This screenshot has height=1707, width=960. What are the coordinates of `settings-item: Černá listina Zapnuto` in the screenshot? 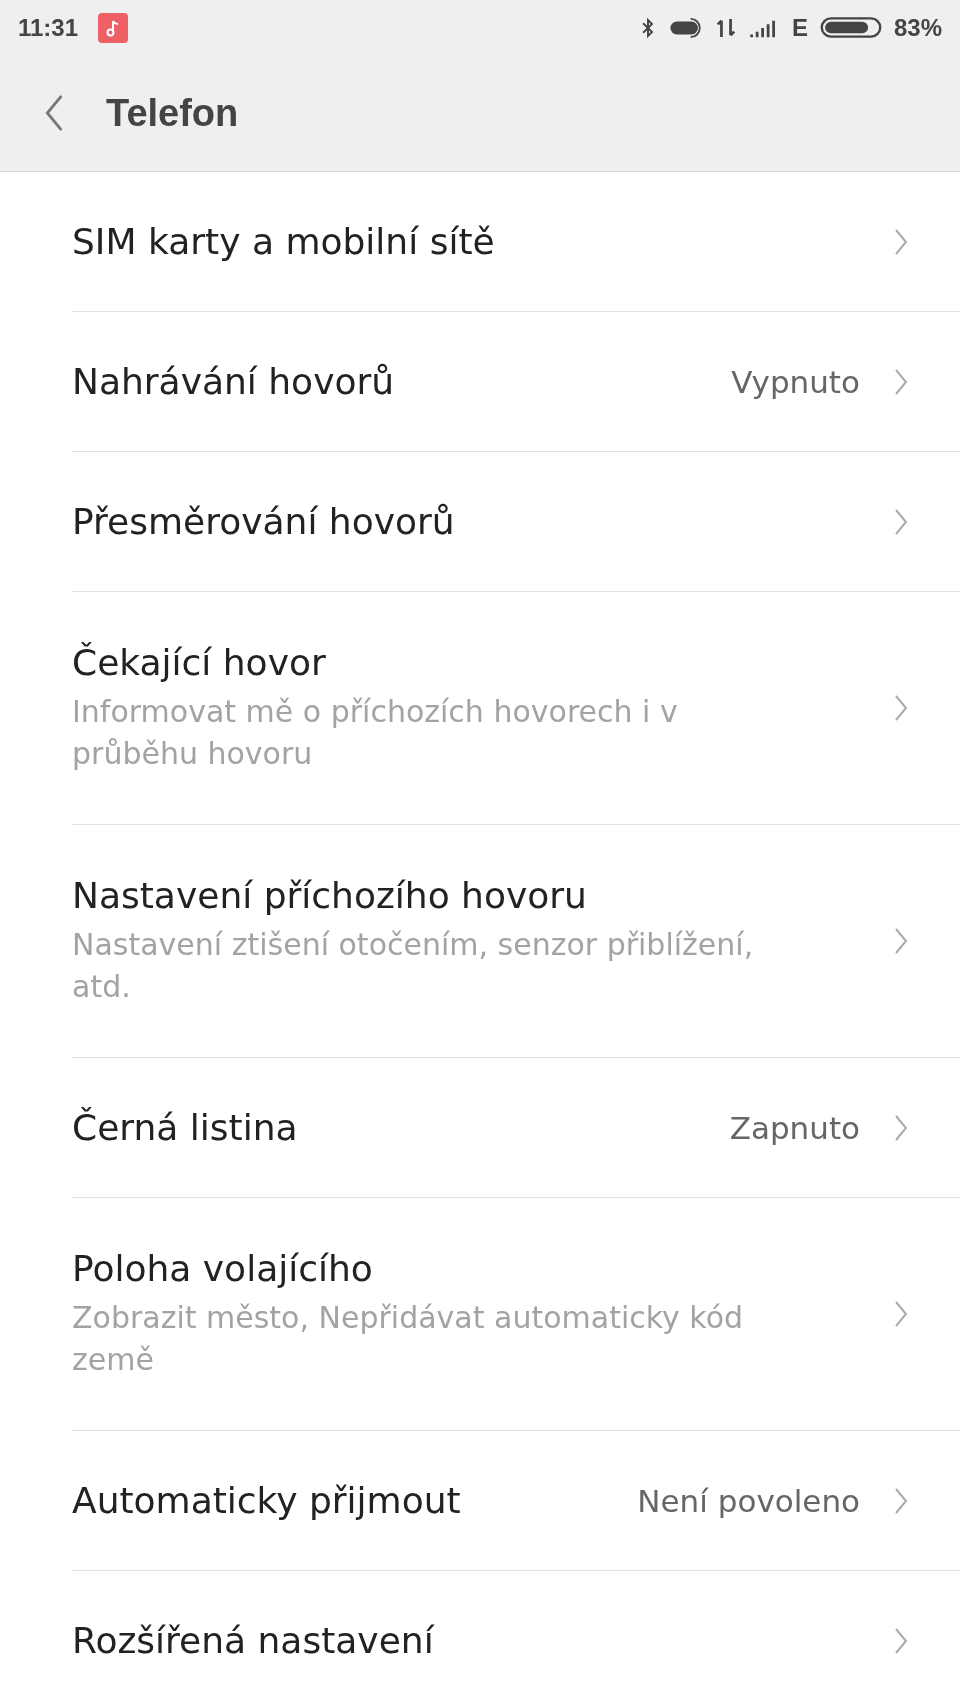 It's located at (516, 1128).